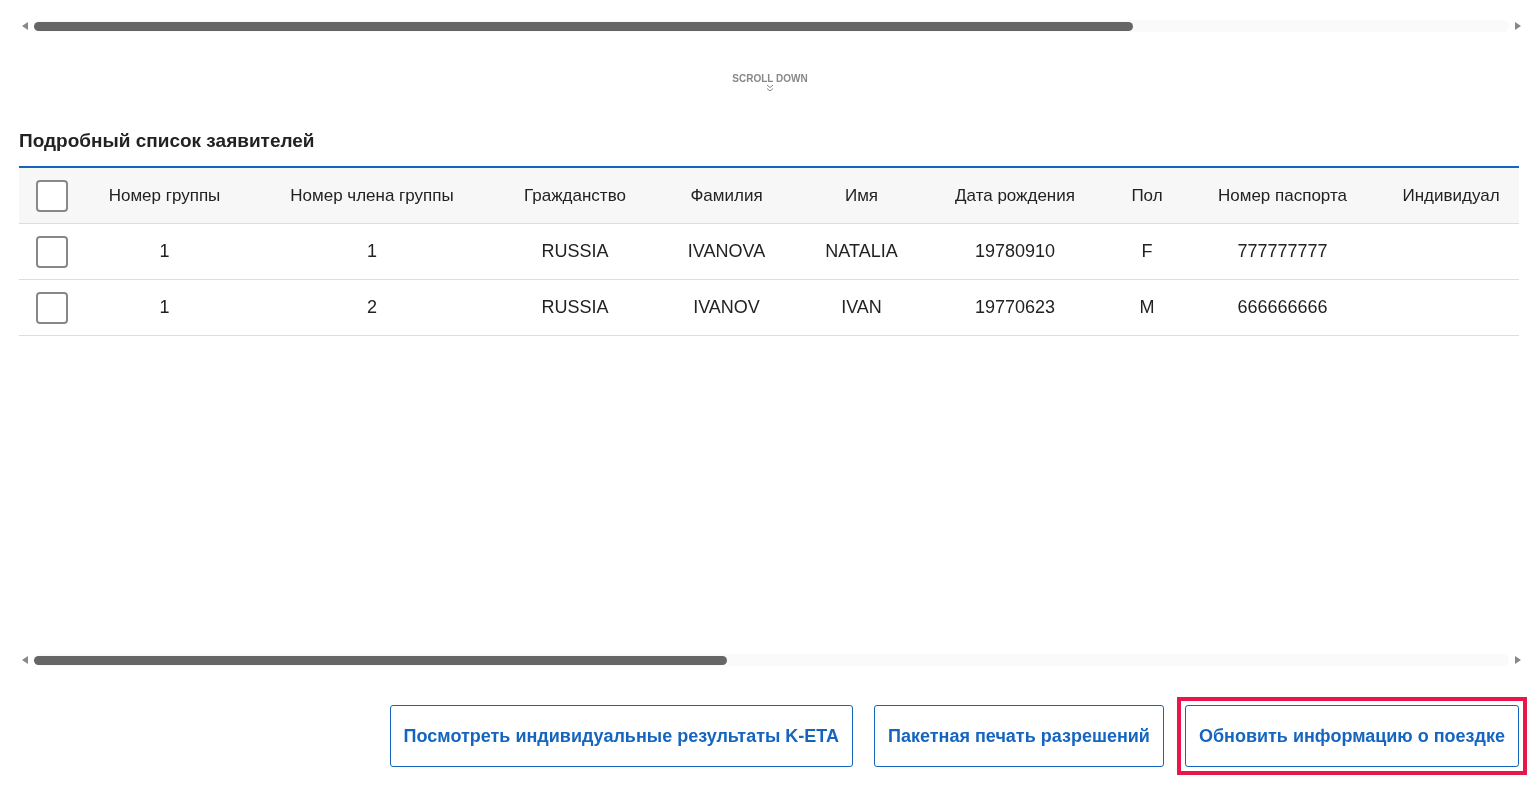 The width and height of the screenshot is (1540, 789). Describe the element at coordinates (1147, 195) in the screenshot. I see `column-header: Пол` at that location.